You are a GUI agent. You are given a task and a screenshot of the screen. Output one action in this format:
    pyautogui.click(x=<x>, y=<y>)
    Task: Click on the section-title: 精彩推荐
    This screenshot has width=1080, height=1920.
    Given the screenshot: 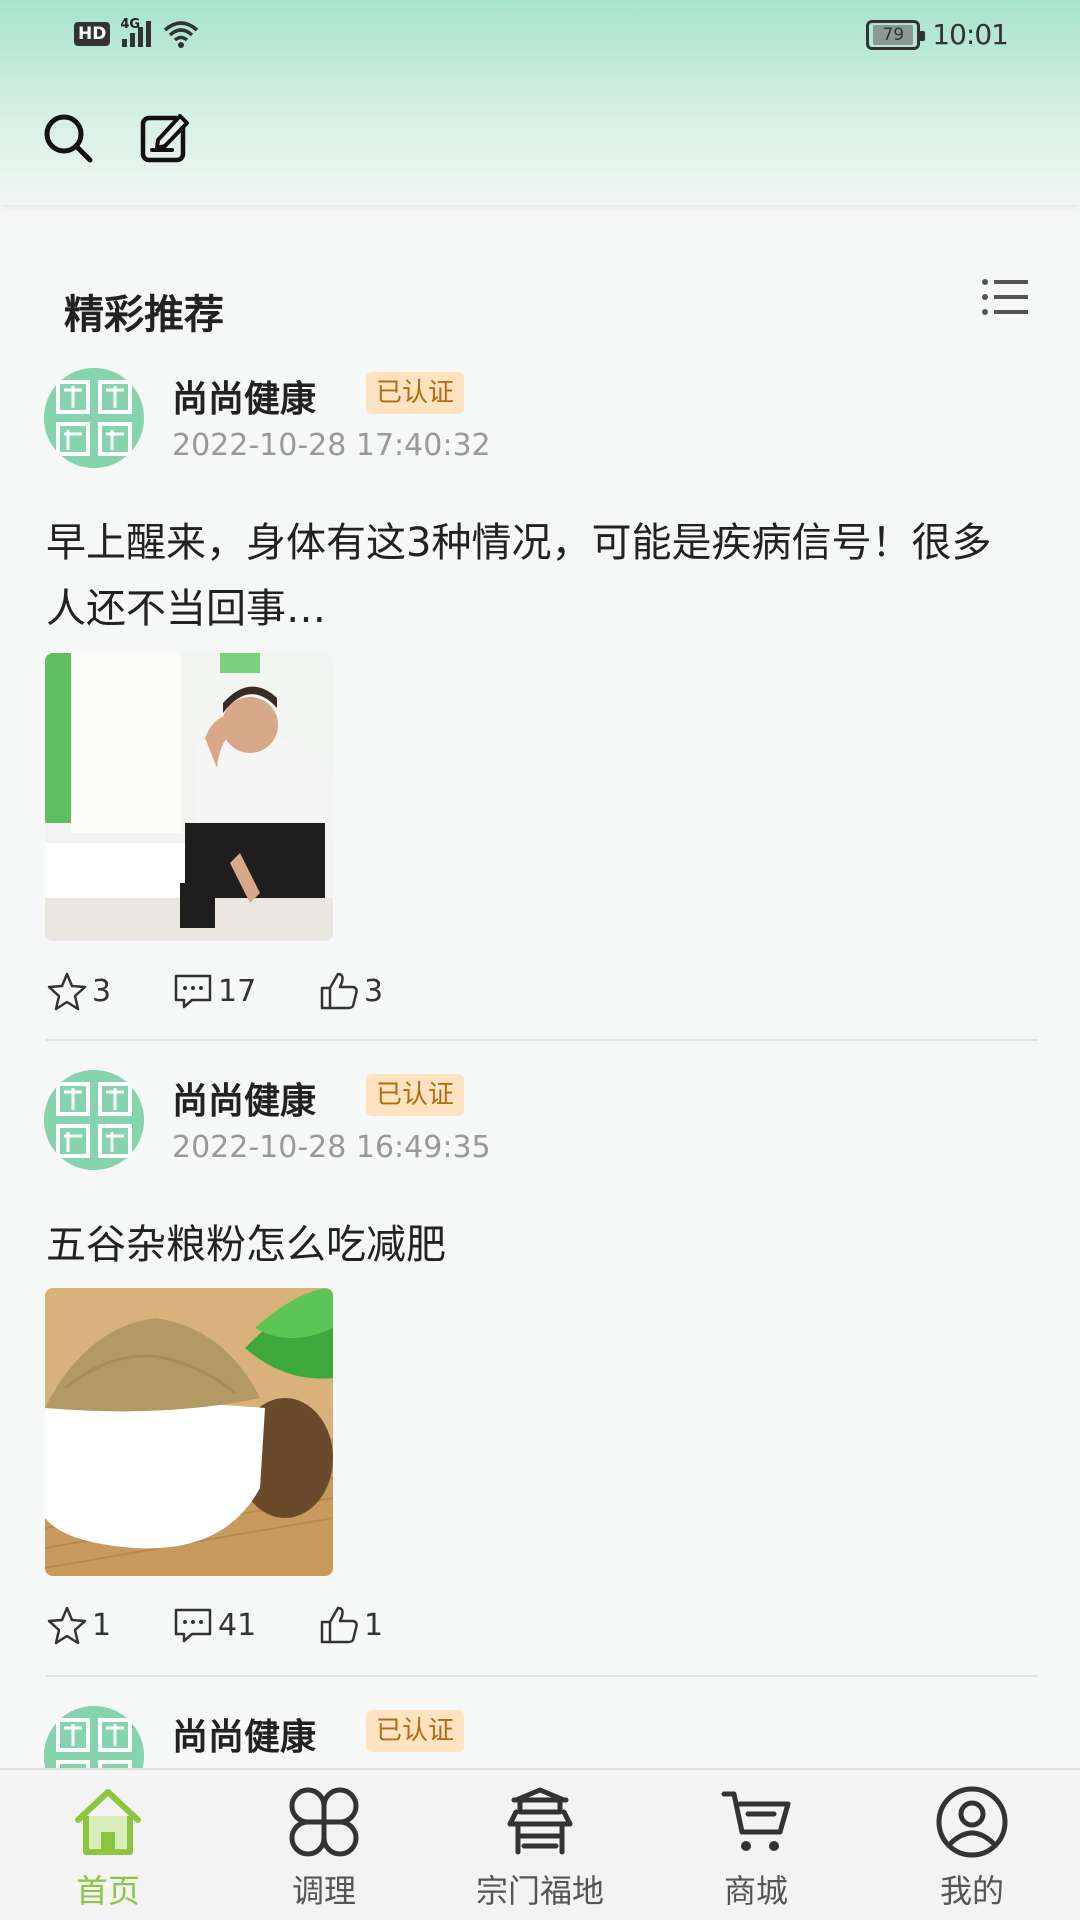 What is the action you would take?
    pyautogui.click(x=144, y=315)
    